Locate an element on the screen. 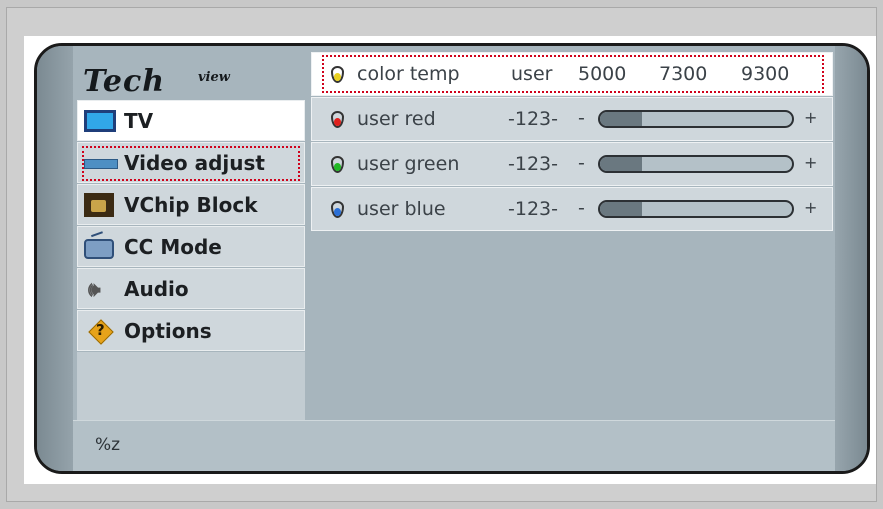 The image size is (883, 509). user-green-slider is located at coordinates (696, 164).